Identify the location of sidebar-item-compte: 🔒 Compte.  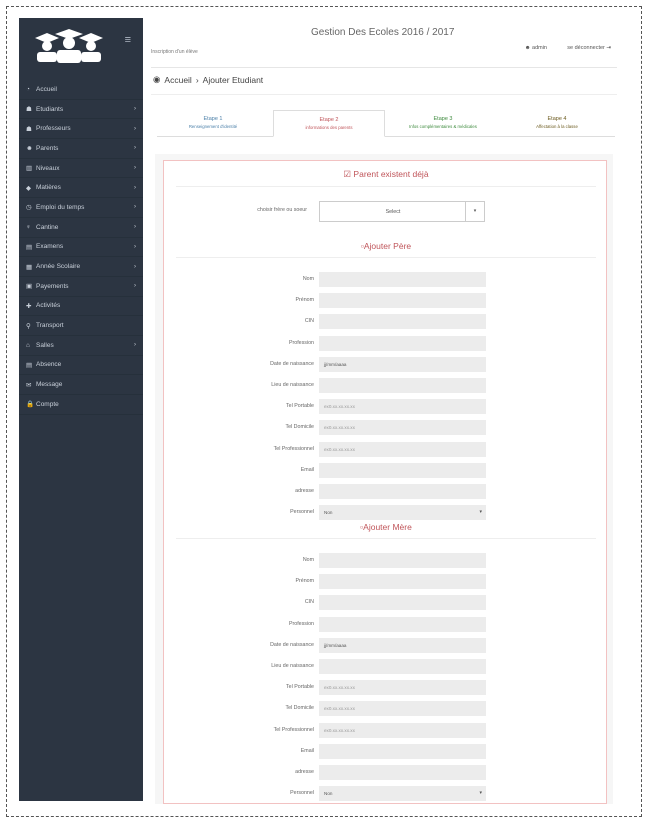
(81, 405).